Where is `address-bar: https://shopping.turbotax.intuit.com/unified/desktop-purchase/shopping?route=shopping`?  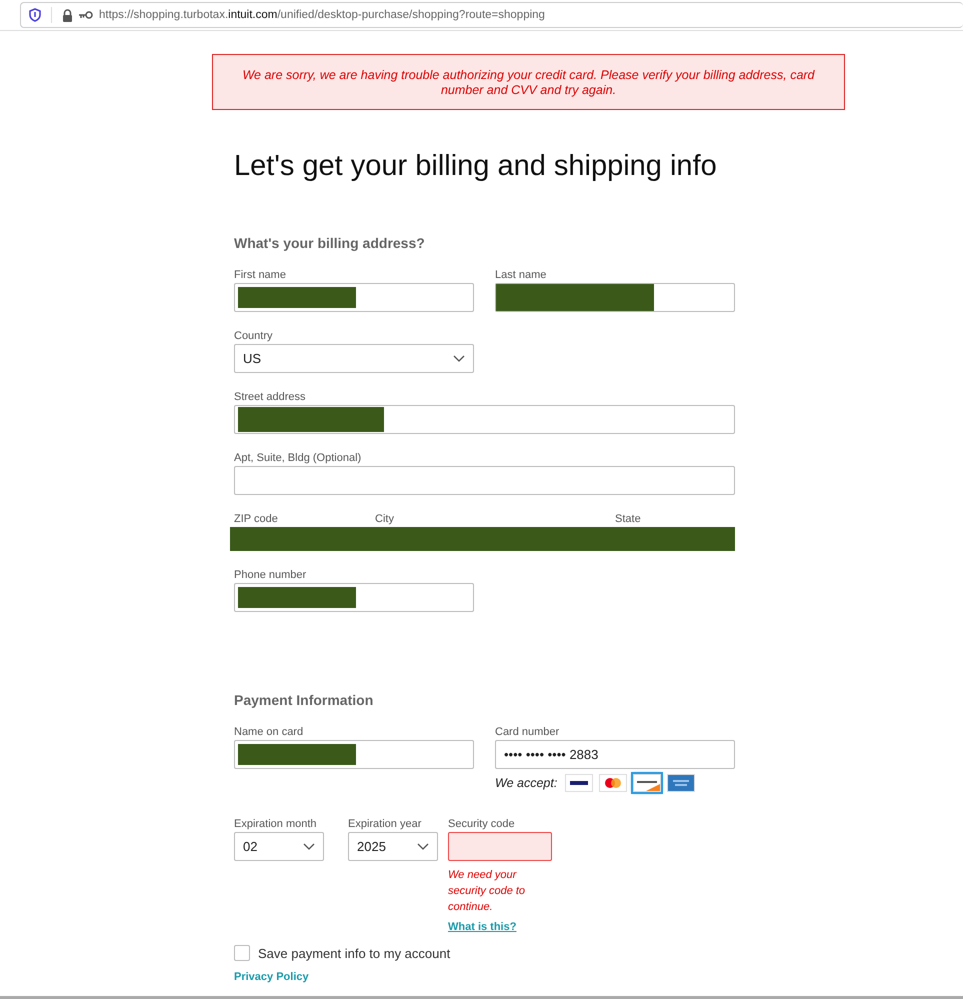 address-bar: https://shopping.turbotax.intuit.com/unified/desktop-purchase/shopping?route=shopping is located at coordinates (491, 15).